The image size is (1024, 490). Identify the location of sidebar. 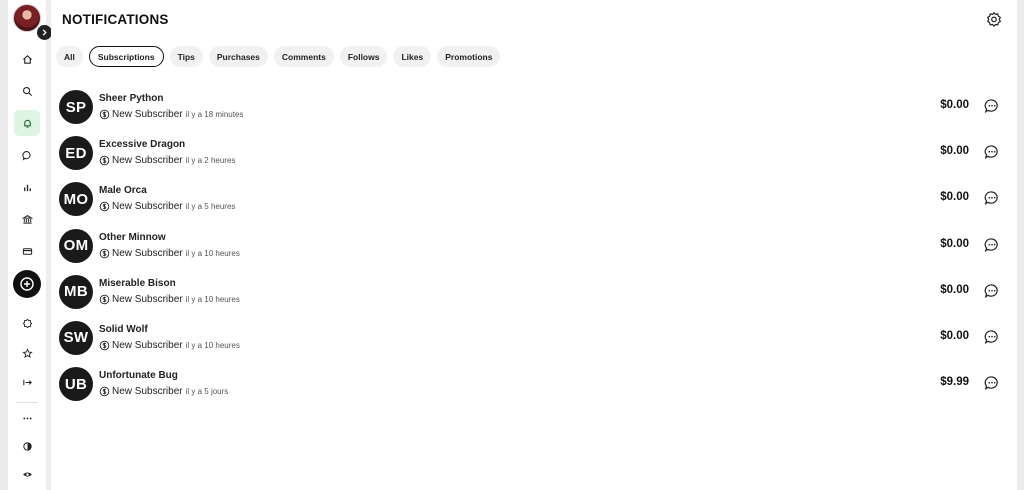
(30, 245).